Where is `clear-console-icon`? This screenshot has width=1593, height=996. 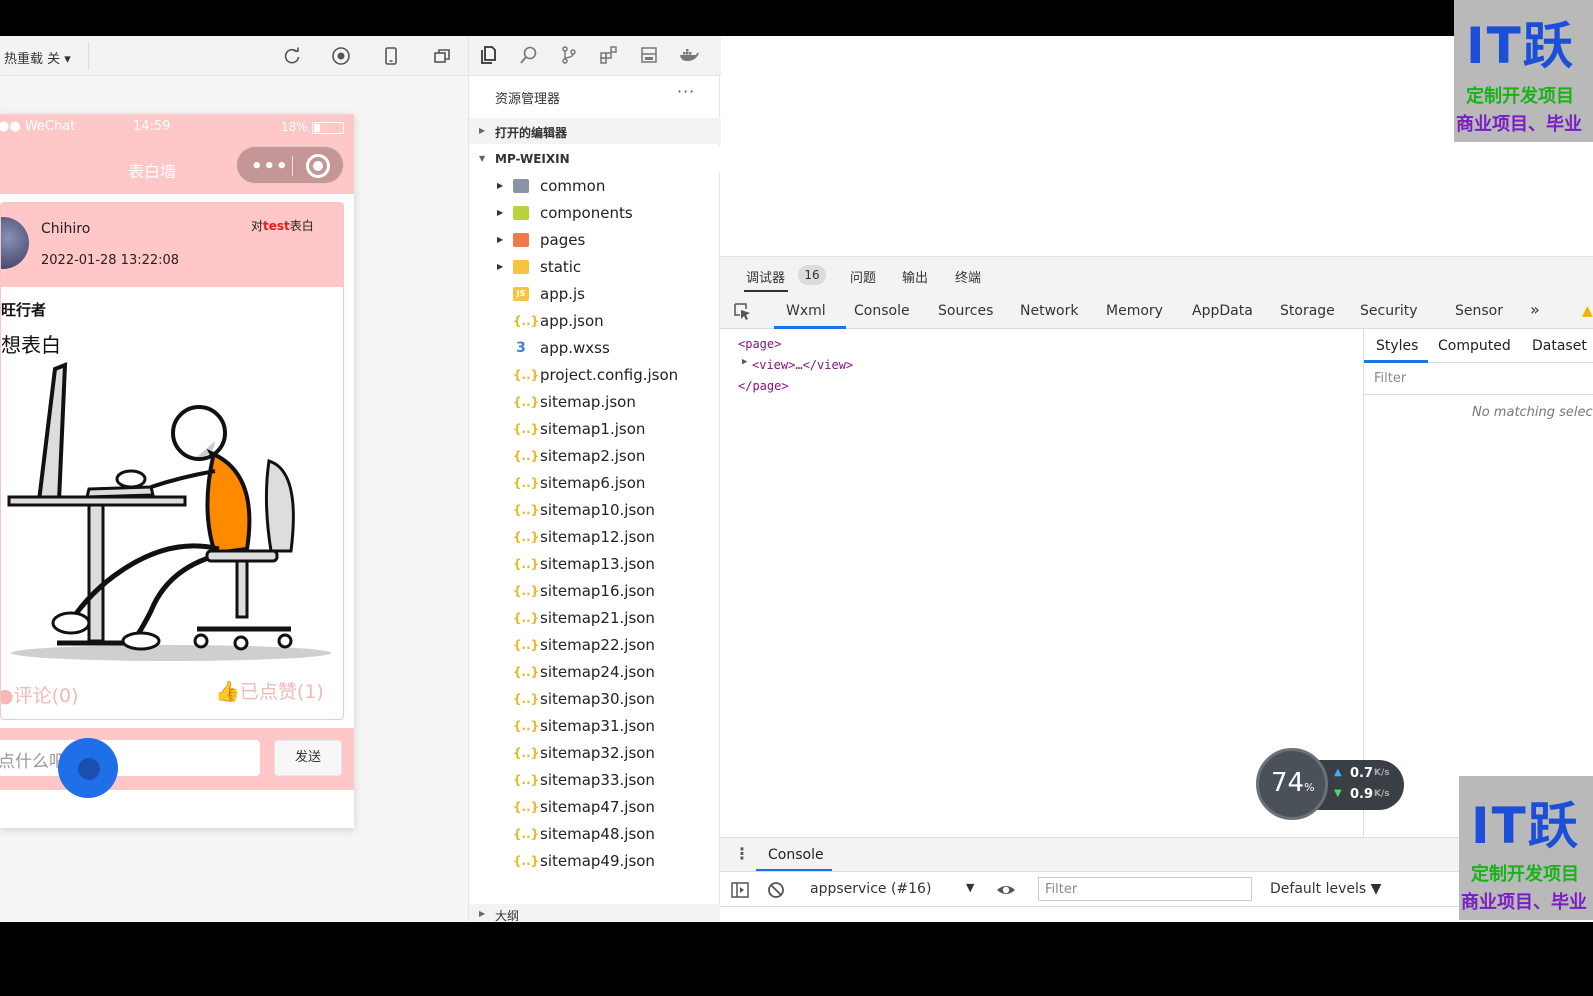
clear-console-icon is located at coordinates (776, 890).